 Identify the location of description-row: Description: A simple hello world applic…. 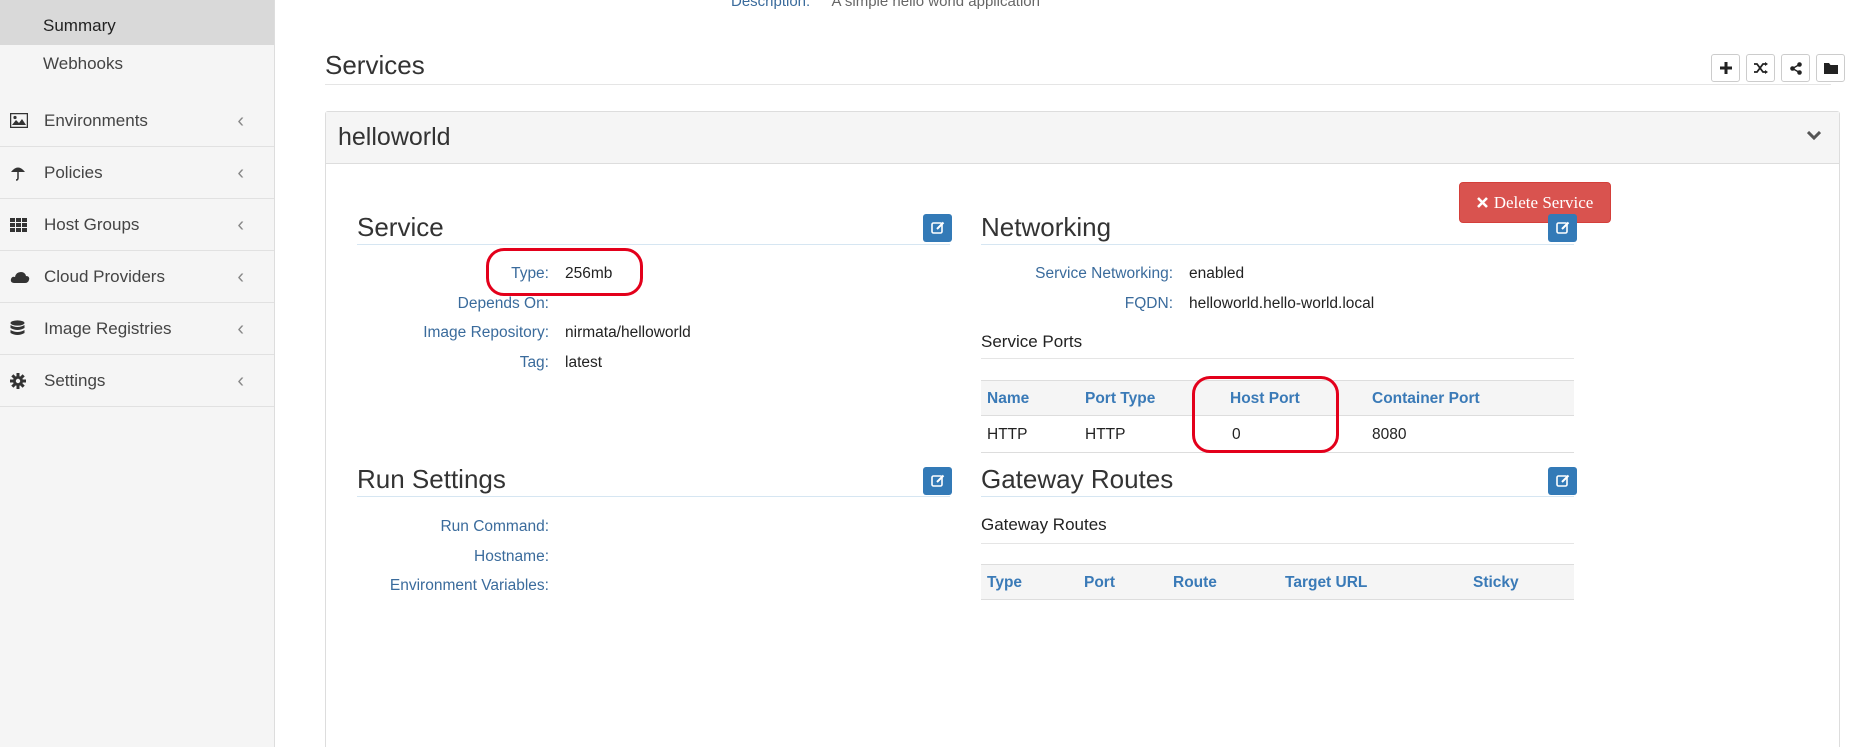
(885, 5).